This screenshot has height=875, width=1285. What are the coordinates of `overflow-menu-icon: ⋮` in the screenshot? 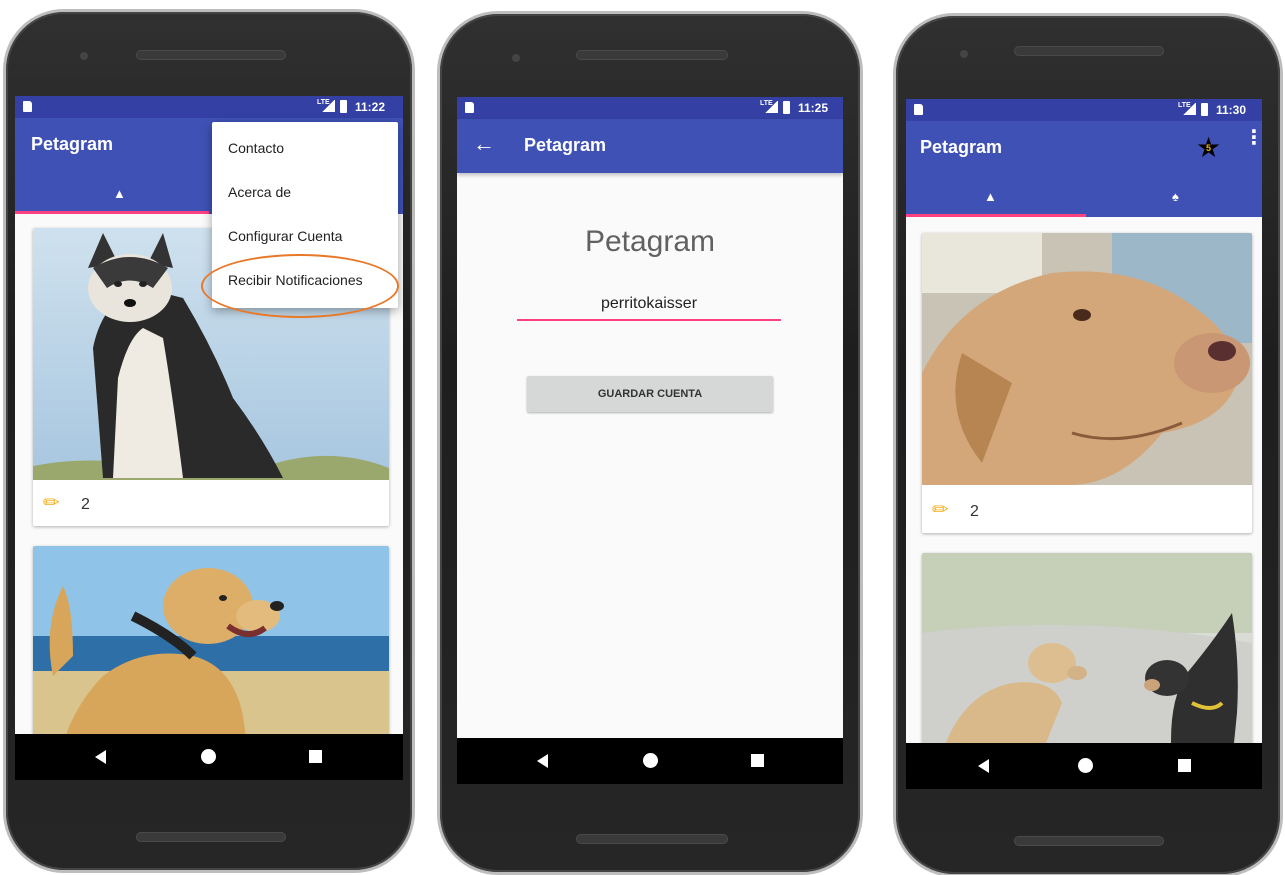 It's located at (1253, 138).